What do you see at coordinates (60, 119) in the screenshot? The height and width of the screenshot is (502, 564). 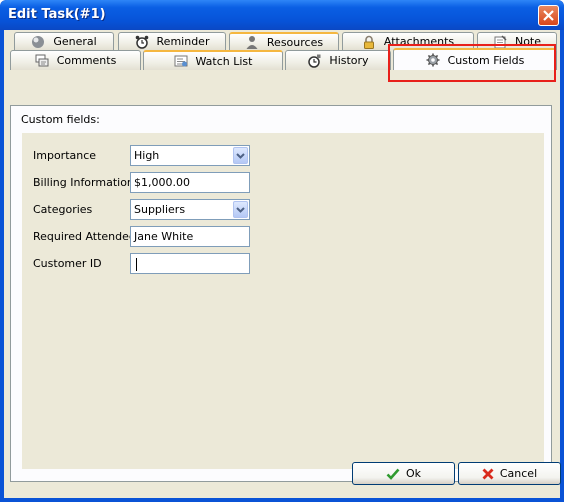 I see `panel-title: Custom fields:` at bounding box center [60, 119].